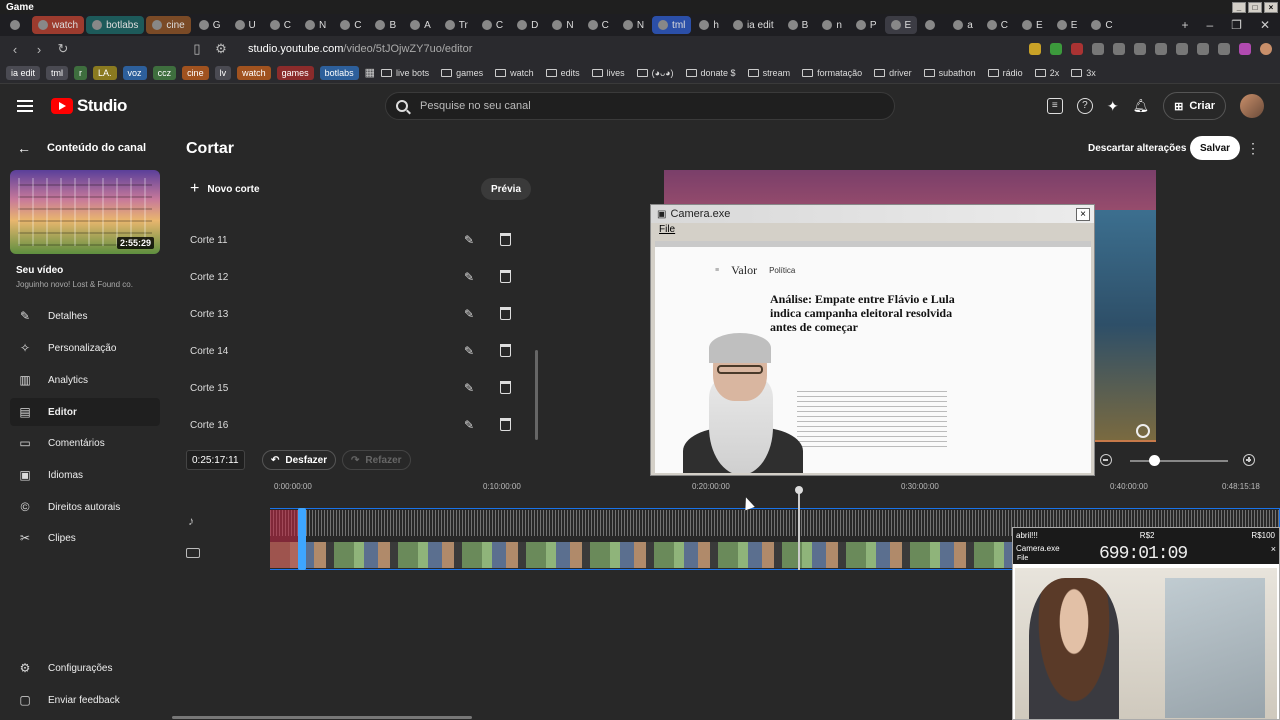 The width and height of the screenshot is (1280, 720). What do you see at coordinates (1179, 461) in the screenshot?
I see `zoom-slider-track` at bounding box center [1179, 461].